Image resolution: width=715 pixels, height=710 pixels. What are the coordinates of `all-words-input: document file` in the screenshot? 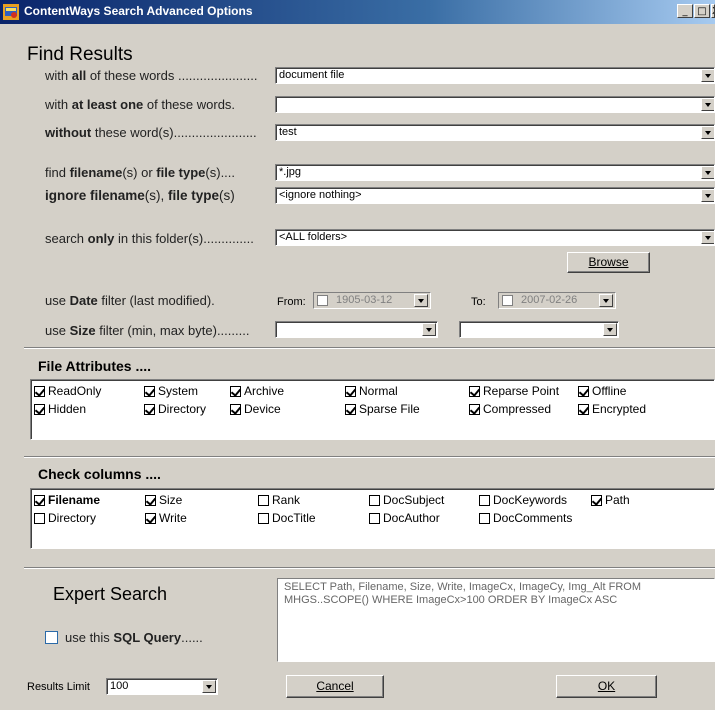 It's located at (495, 75).